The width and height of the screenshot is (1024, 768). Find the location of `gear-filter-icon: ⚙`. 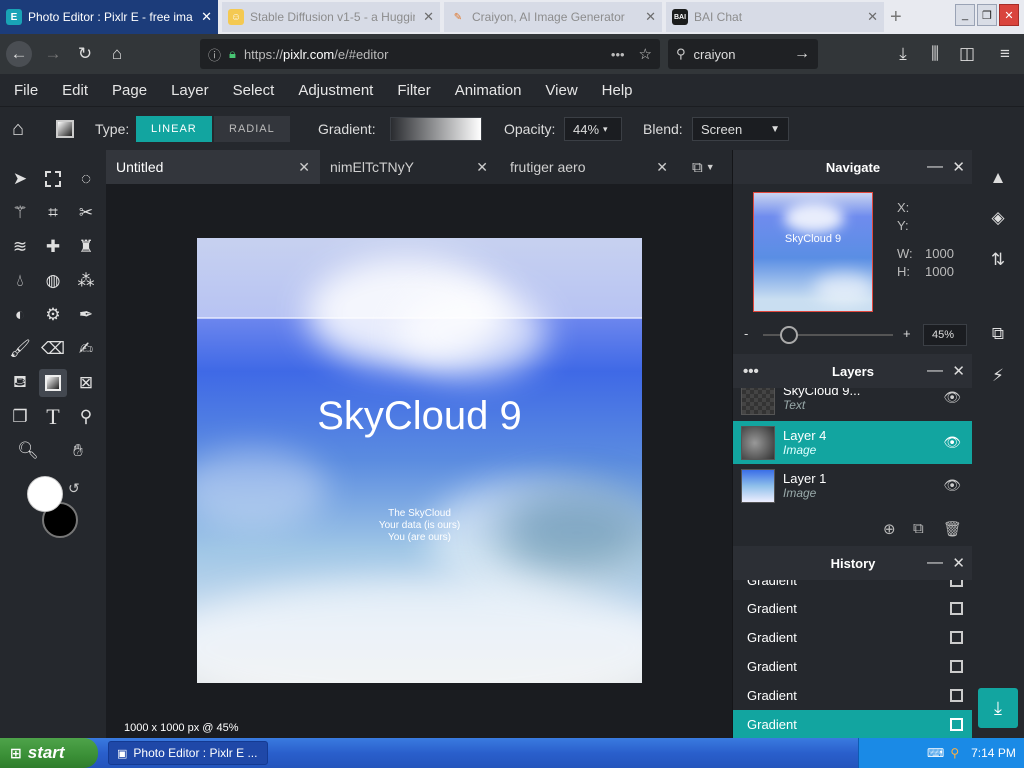

gear-filter-icon: ⚙ is located at coordinates (53, 315).